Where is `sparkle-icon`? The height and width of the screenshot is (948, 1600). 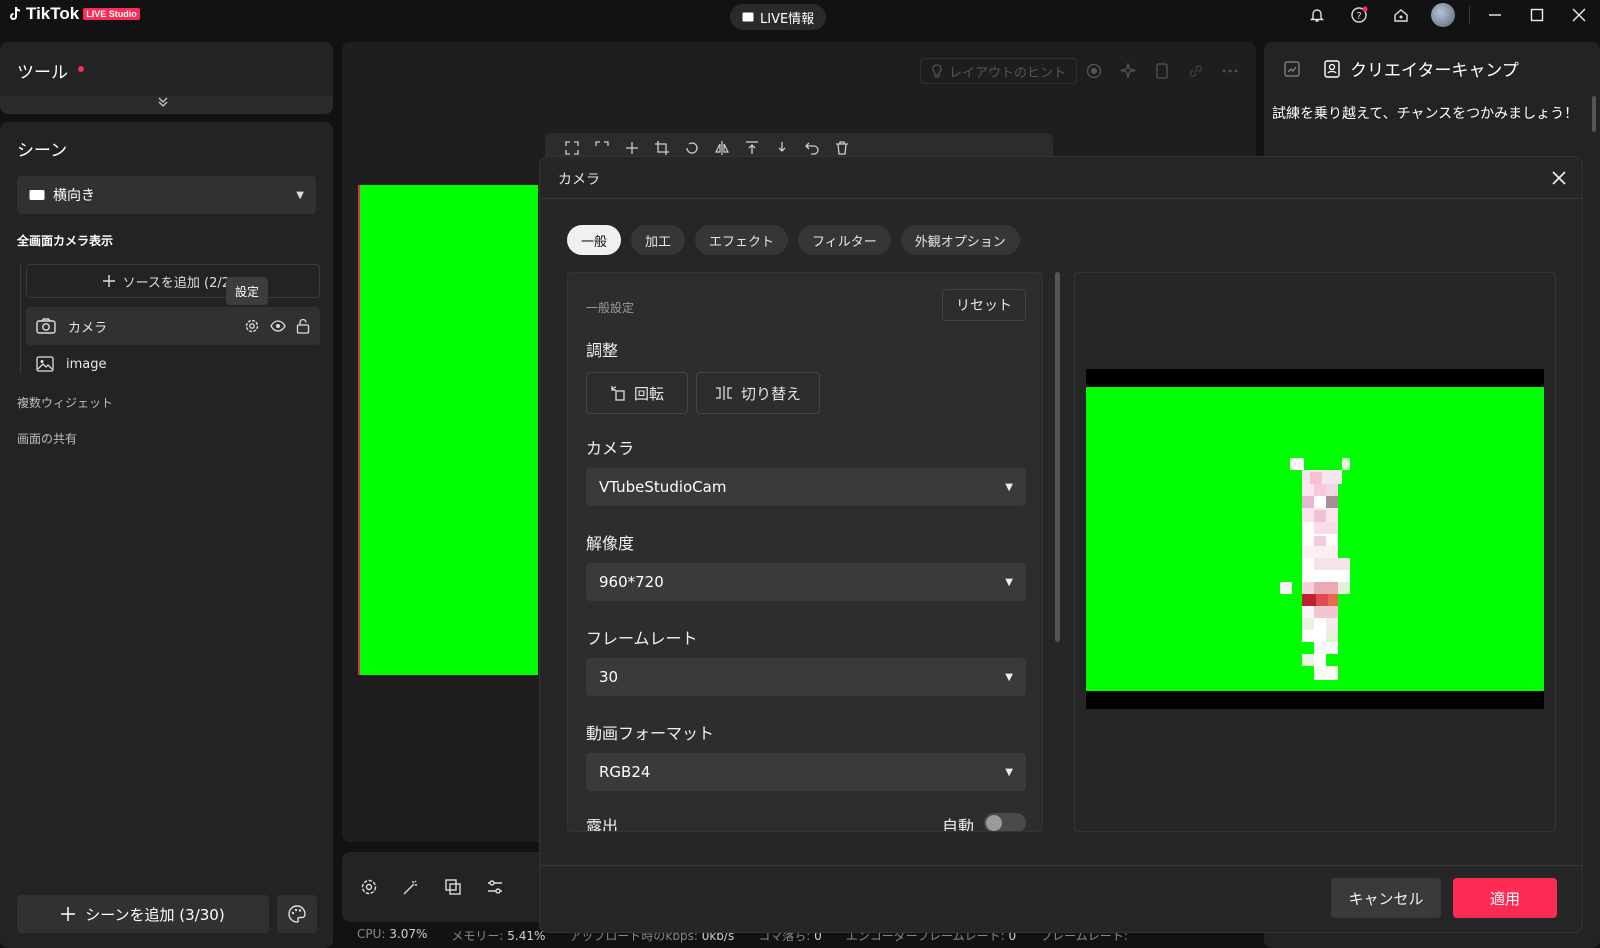 sparkle-icon is located at coordinates (1128, 71).